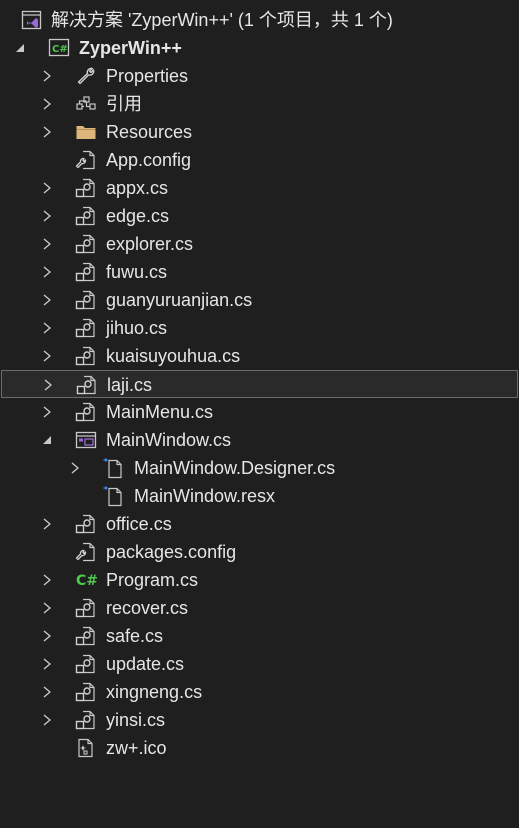  I want to click on tree-item-label: App.config, so click(149, 160).